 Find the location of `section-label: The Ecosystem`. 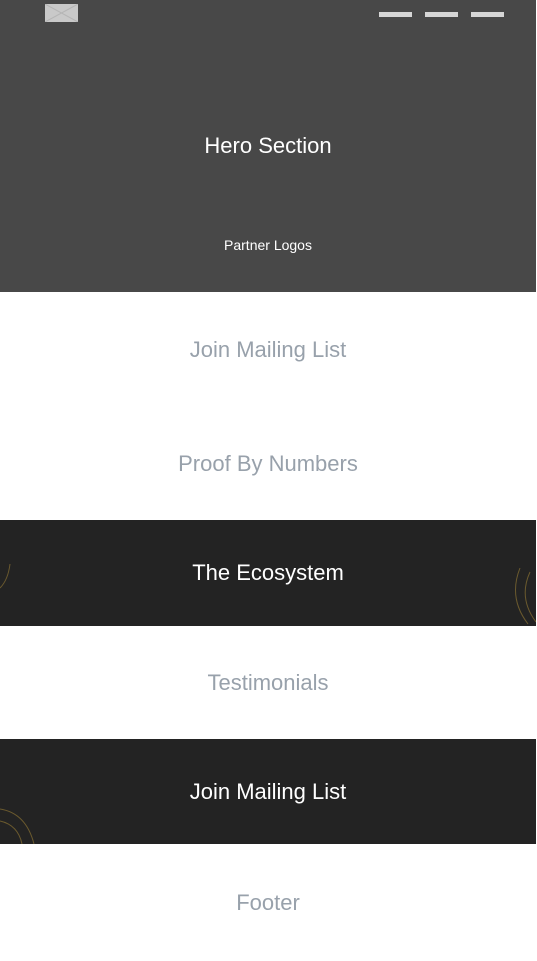

section-label: The Ecosystem is located at coordinates (268, 572).